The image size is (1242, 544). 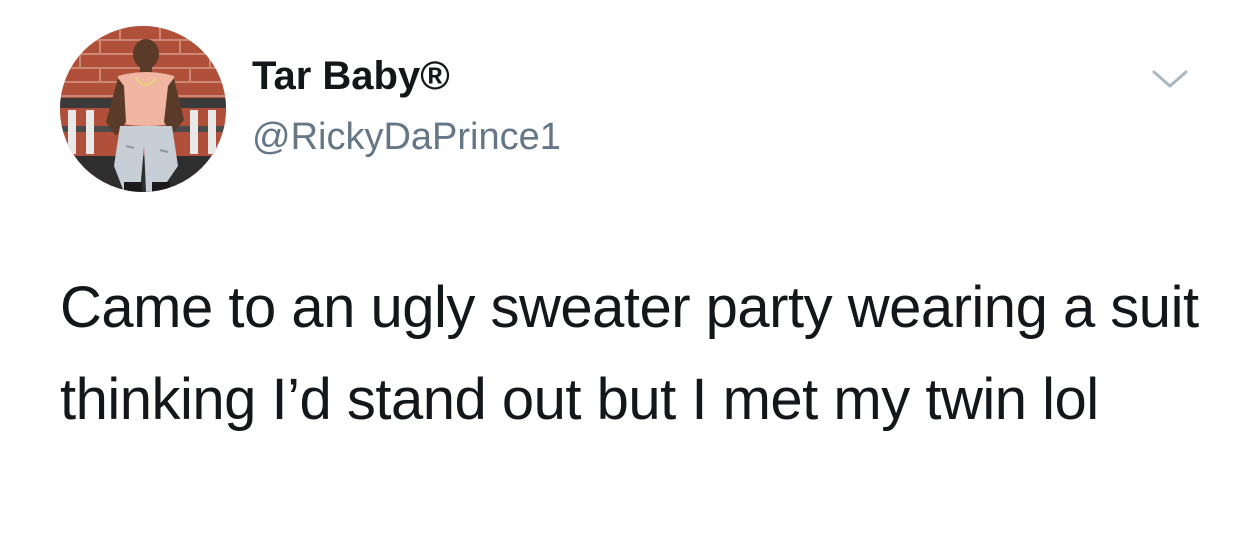 I want to click on author-display-name: Tar Baby®, so click(x=351, y=76).